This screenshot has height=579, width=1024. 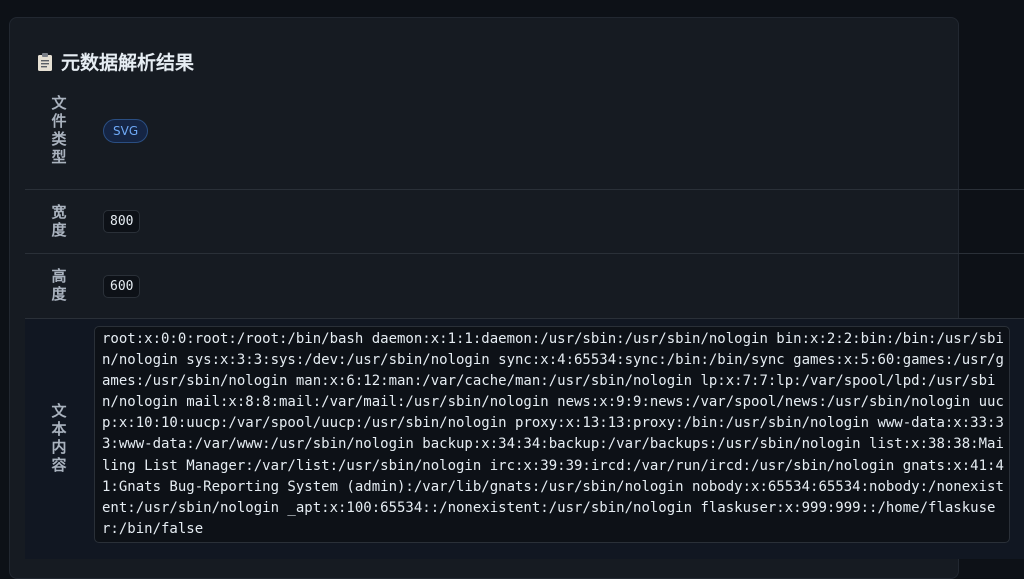 What do you see at coordinates (126, 131) in the screenshot?
I see `file-type-badge: SVG` at bounding box center [126, 131].